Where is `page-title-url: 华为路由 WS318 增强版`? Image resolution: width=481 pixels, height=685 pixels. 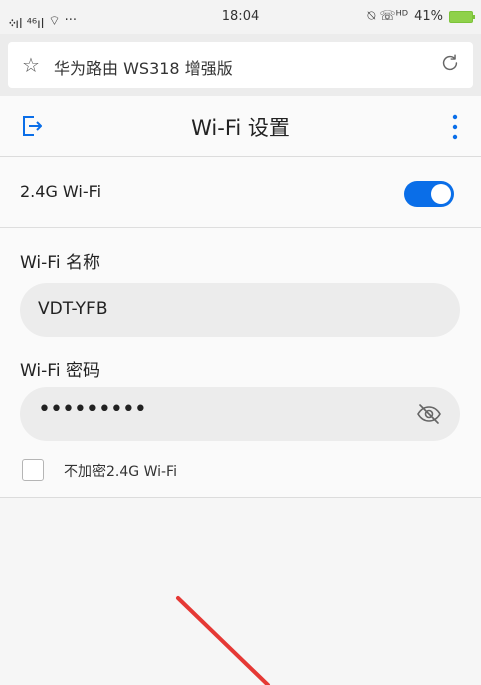
page-title-url: 华为路由 WS318 增强版 is located at coordinates (143, 67).